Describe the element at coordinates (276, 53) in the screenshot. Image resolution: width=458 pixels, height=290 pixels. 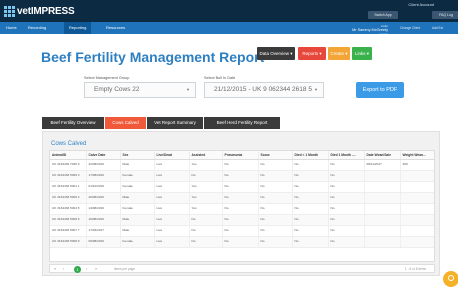
I see `data-overview-button: Data Overview ▾` at that location.